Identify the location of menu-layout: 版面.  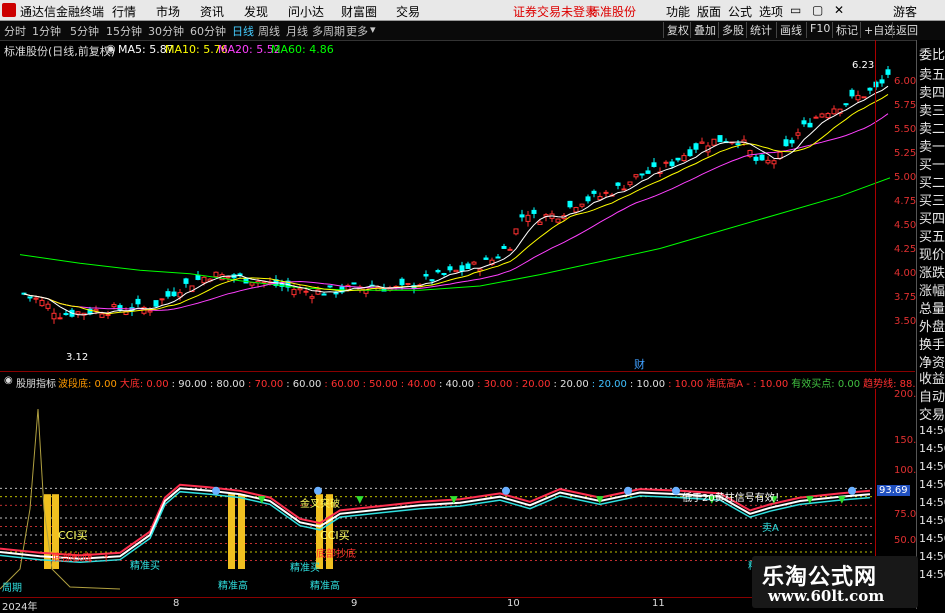
(709, 11).